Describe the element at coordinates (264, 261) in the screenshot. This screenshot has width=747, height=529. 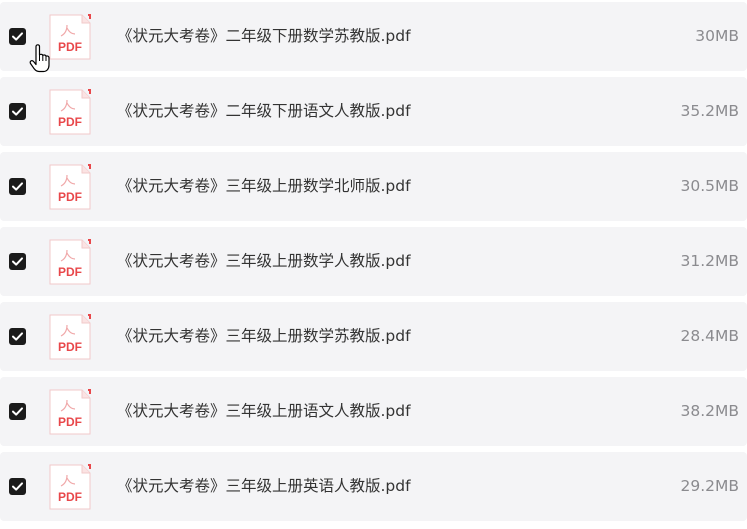
I see `file-name: 《状元大考卷》三年级上册数学人教版.pdf` at that location.